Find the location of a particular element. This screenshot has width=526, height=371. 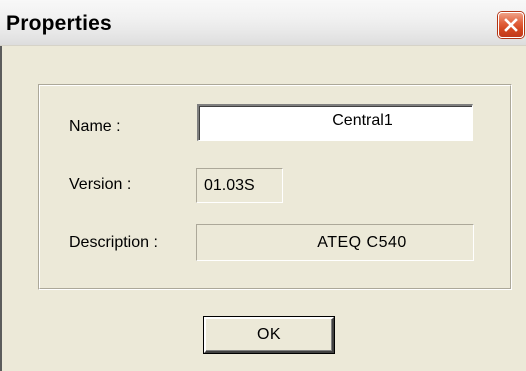

version-field: 01.03S is located at coordinates (239, 185).